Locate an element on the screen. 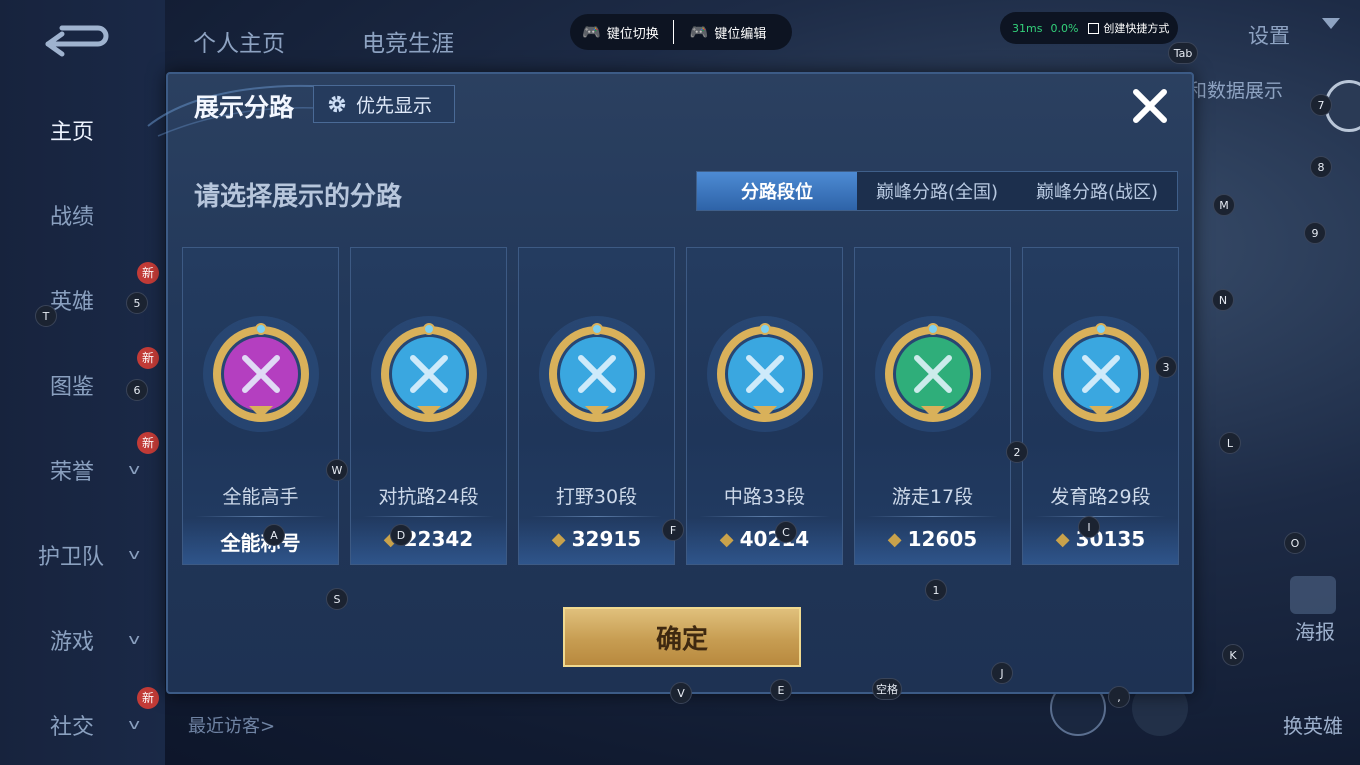 The width and height of the screenshot is (1360, 765). create-shortcut-button: 创建快捷方式 is located at coordinates (1136, 28).